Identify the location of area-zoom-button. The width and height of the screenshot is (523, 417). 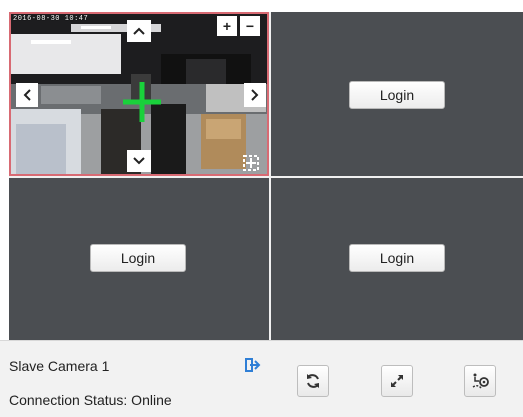
(251, 163).